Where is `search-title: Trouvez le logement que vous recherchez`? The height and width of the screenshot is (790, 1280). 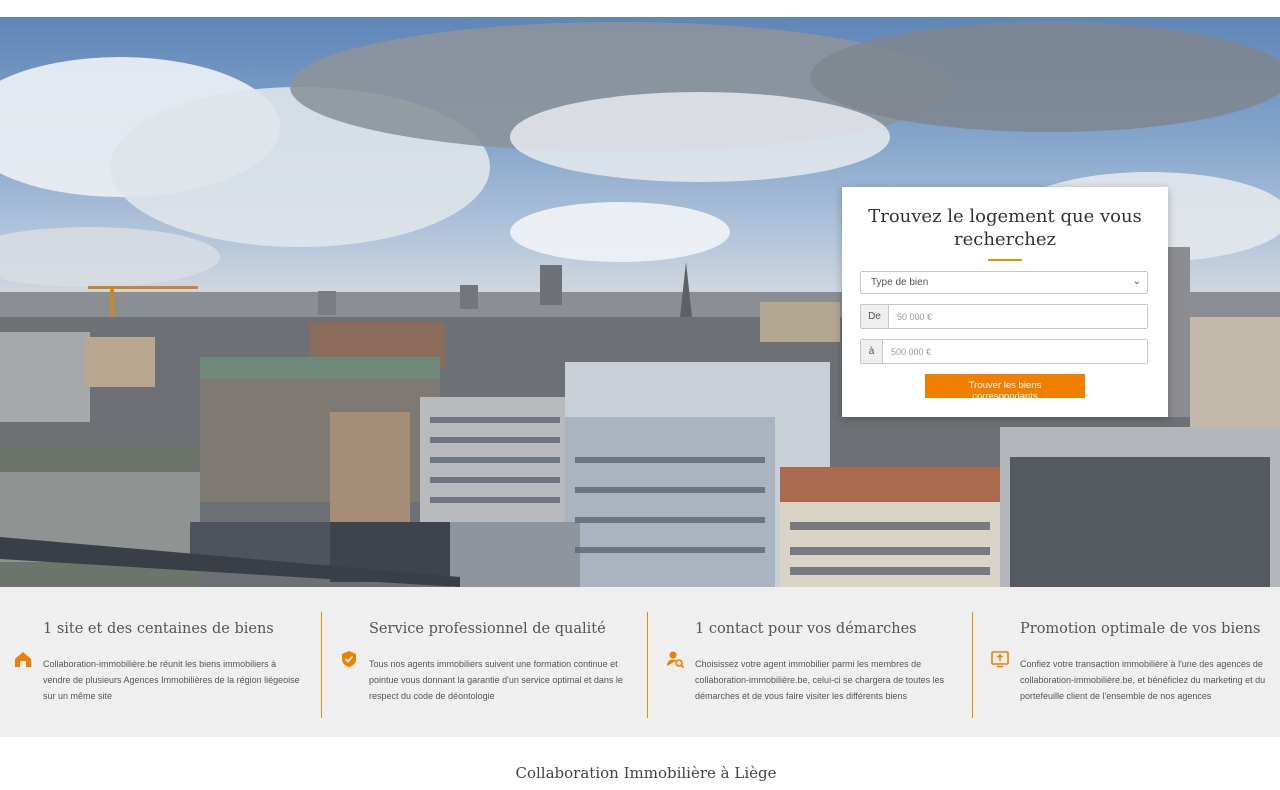
search-title: Trouvez le logement que vous recherchez is located at coordinates (1005, 228).